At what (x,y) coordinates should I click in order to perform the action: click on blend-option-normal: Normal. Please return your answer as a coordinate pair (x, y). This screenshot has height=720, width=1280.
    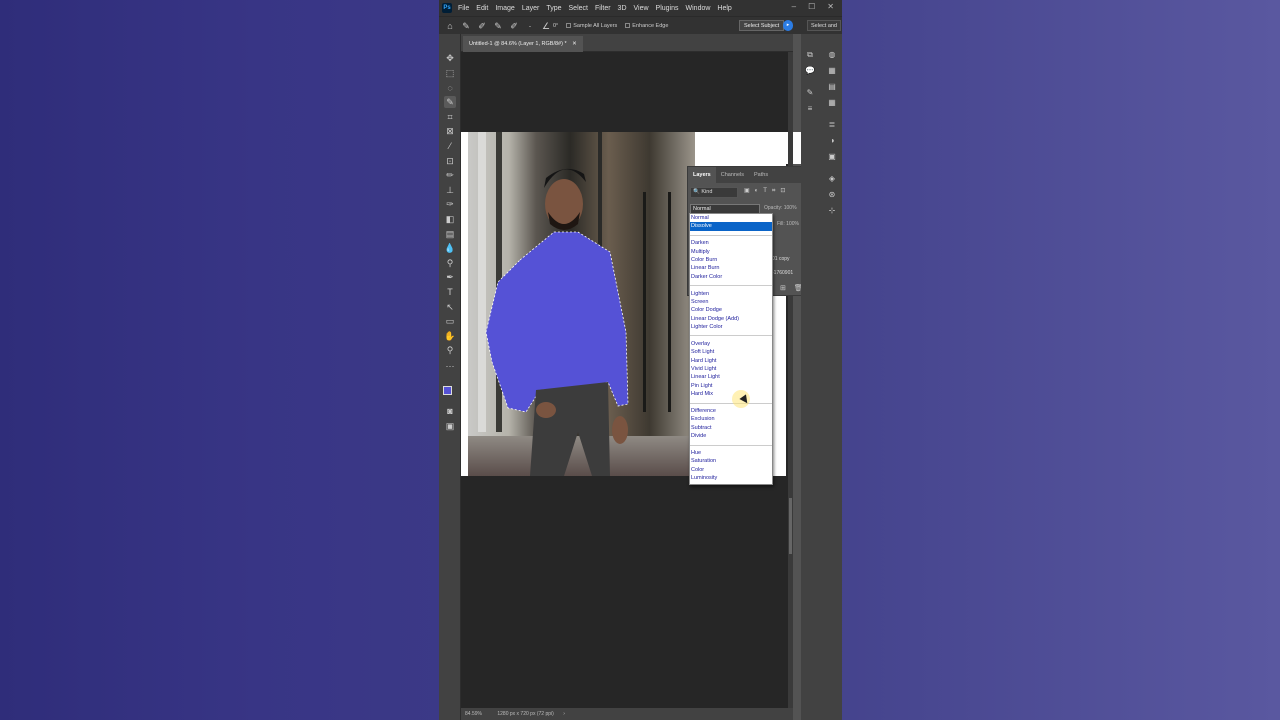
    Looking at the image, I should click on (731, 218).